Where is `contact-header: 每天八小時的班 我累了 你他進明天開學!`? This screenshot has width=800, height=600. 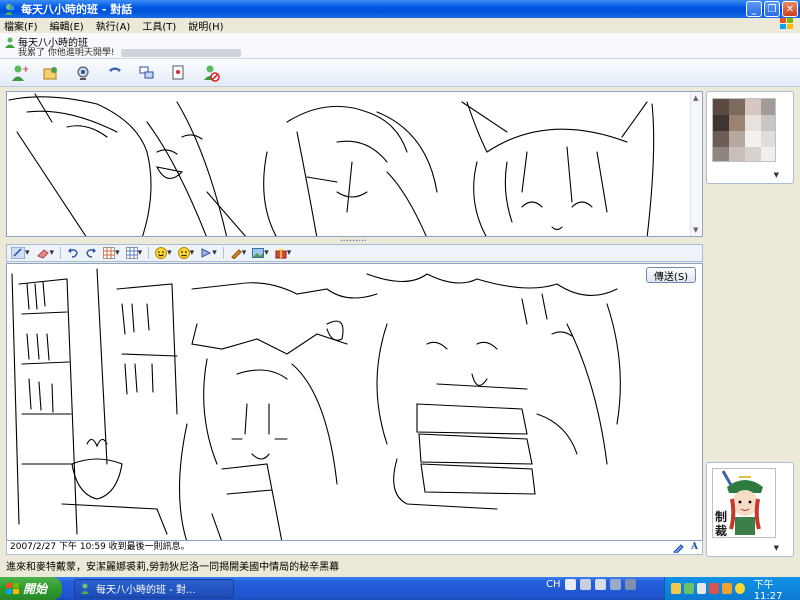
contact-header: 每天八小時的班 我累了 你他進明天開學! is located at coordinates (400, 46).